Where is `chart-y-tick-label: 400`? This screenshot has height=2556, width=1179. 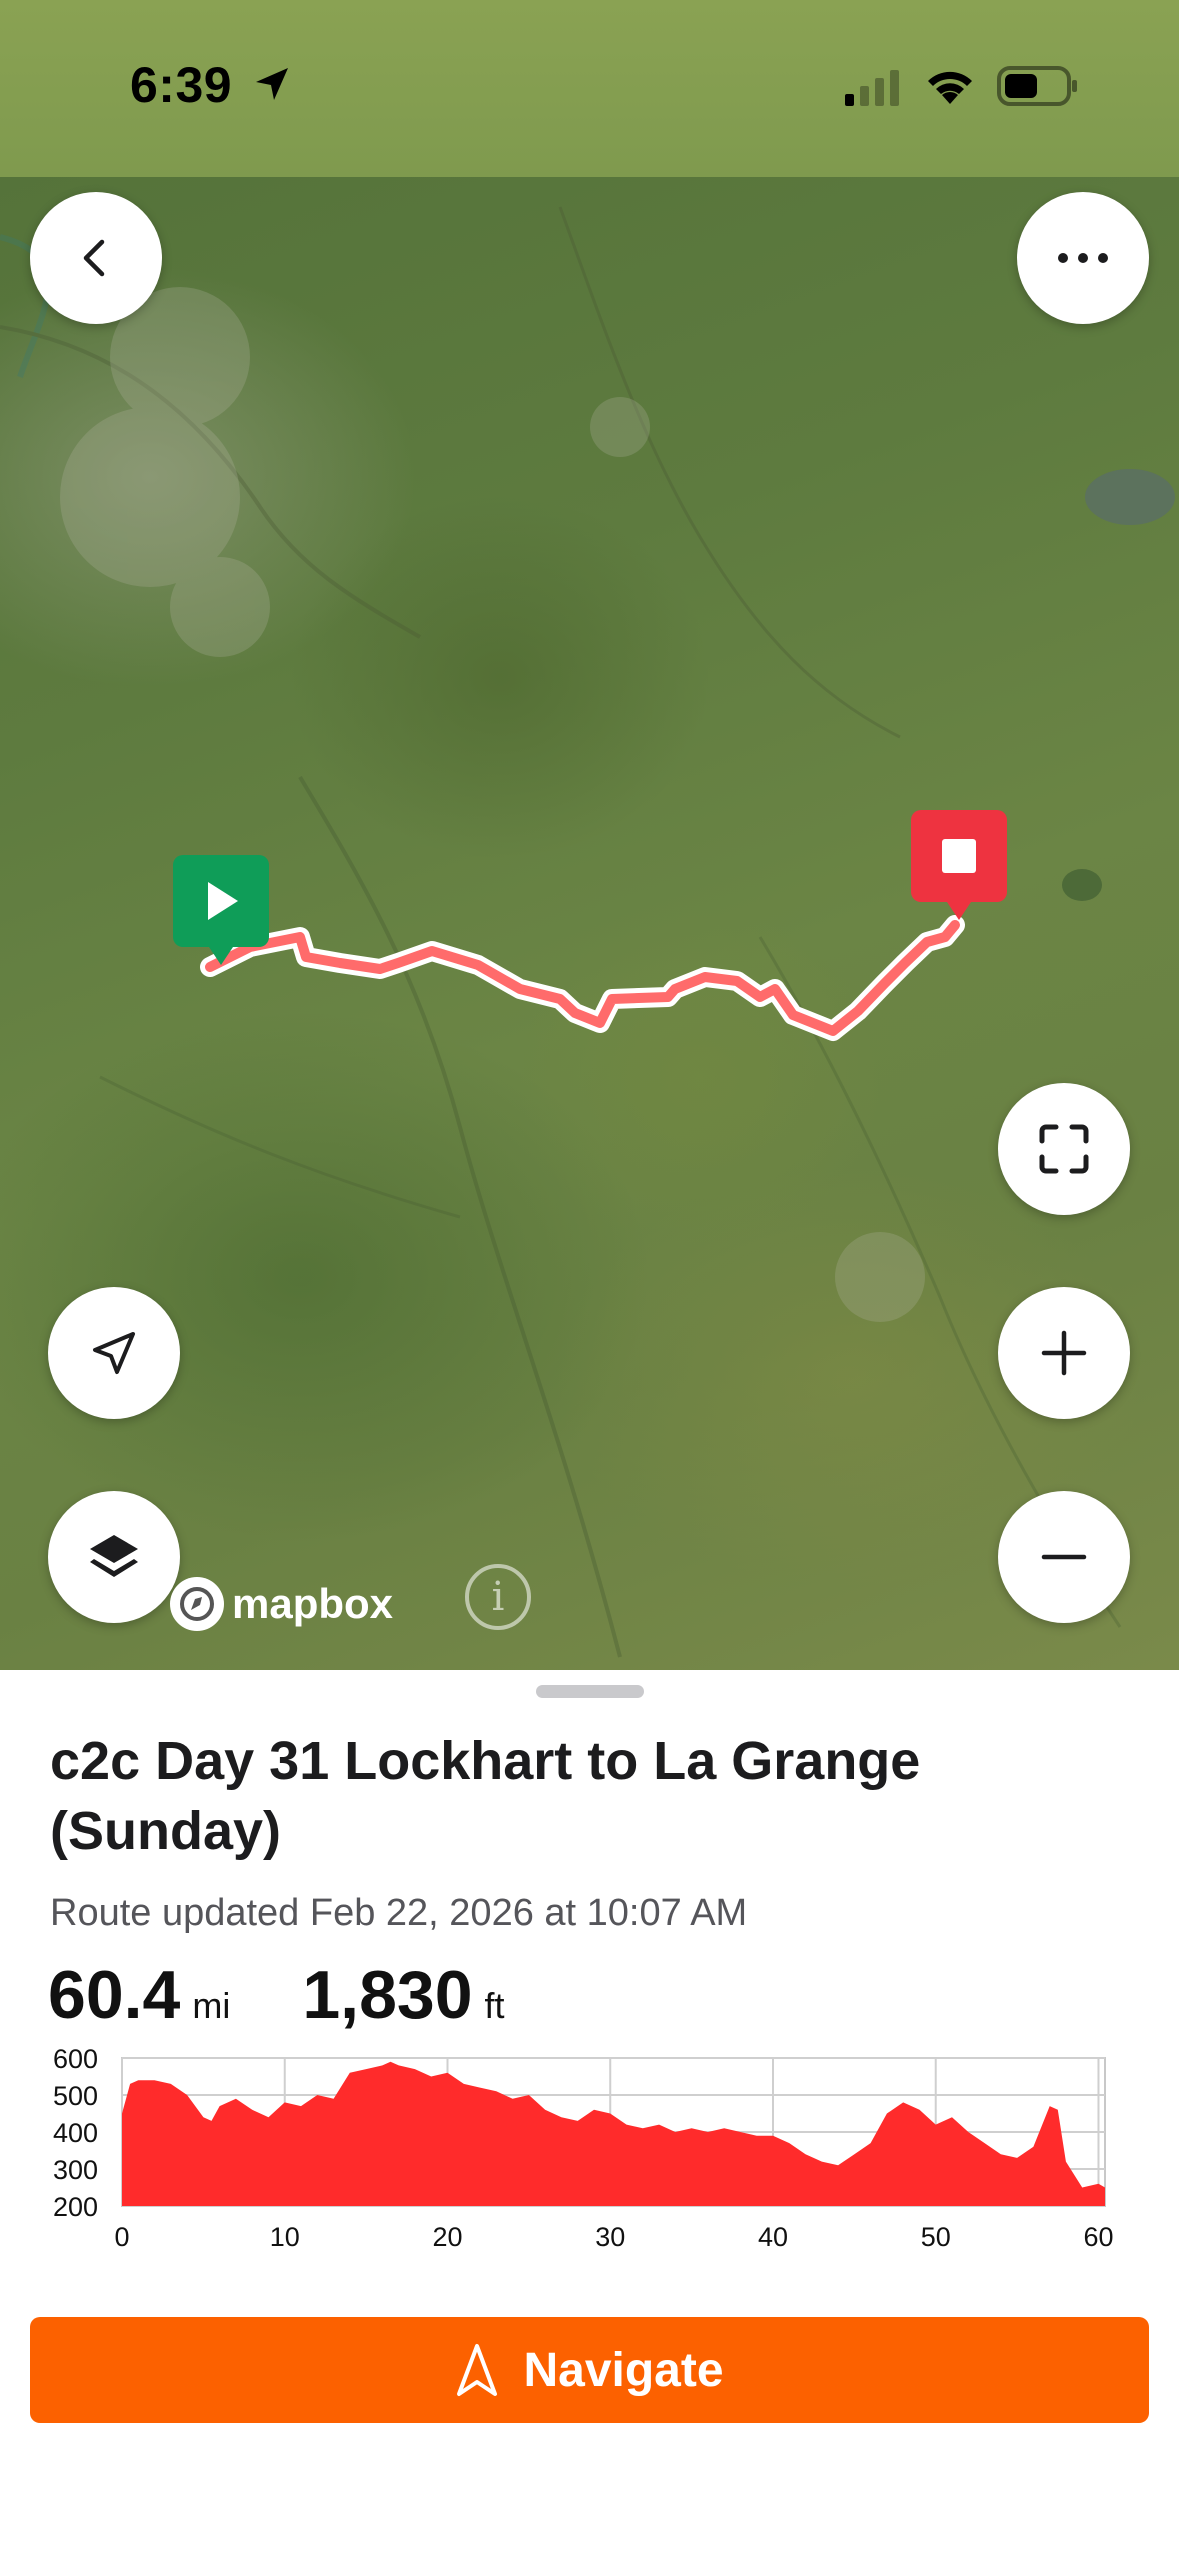
chart-y-tick-label: 400 is located at coordinates (75, 2133).